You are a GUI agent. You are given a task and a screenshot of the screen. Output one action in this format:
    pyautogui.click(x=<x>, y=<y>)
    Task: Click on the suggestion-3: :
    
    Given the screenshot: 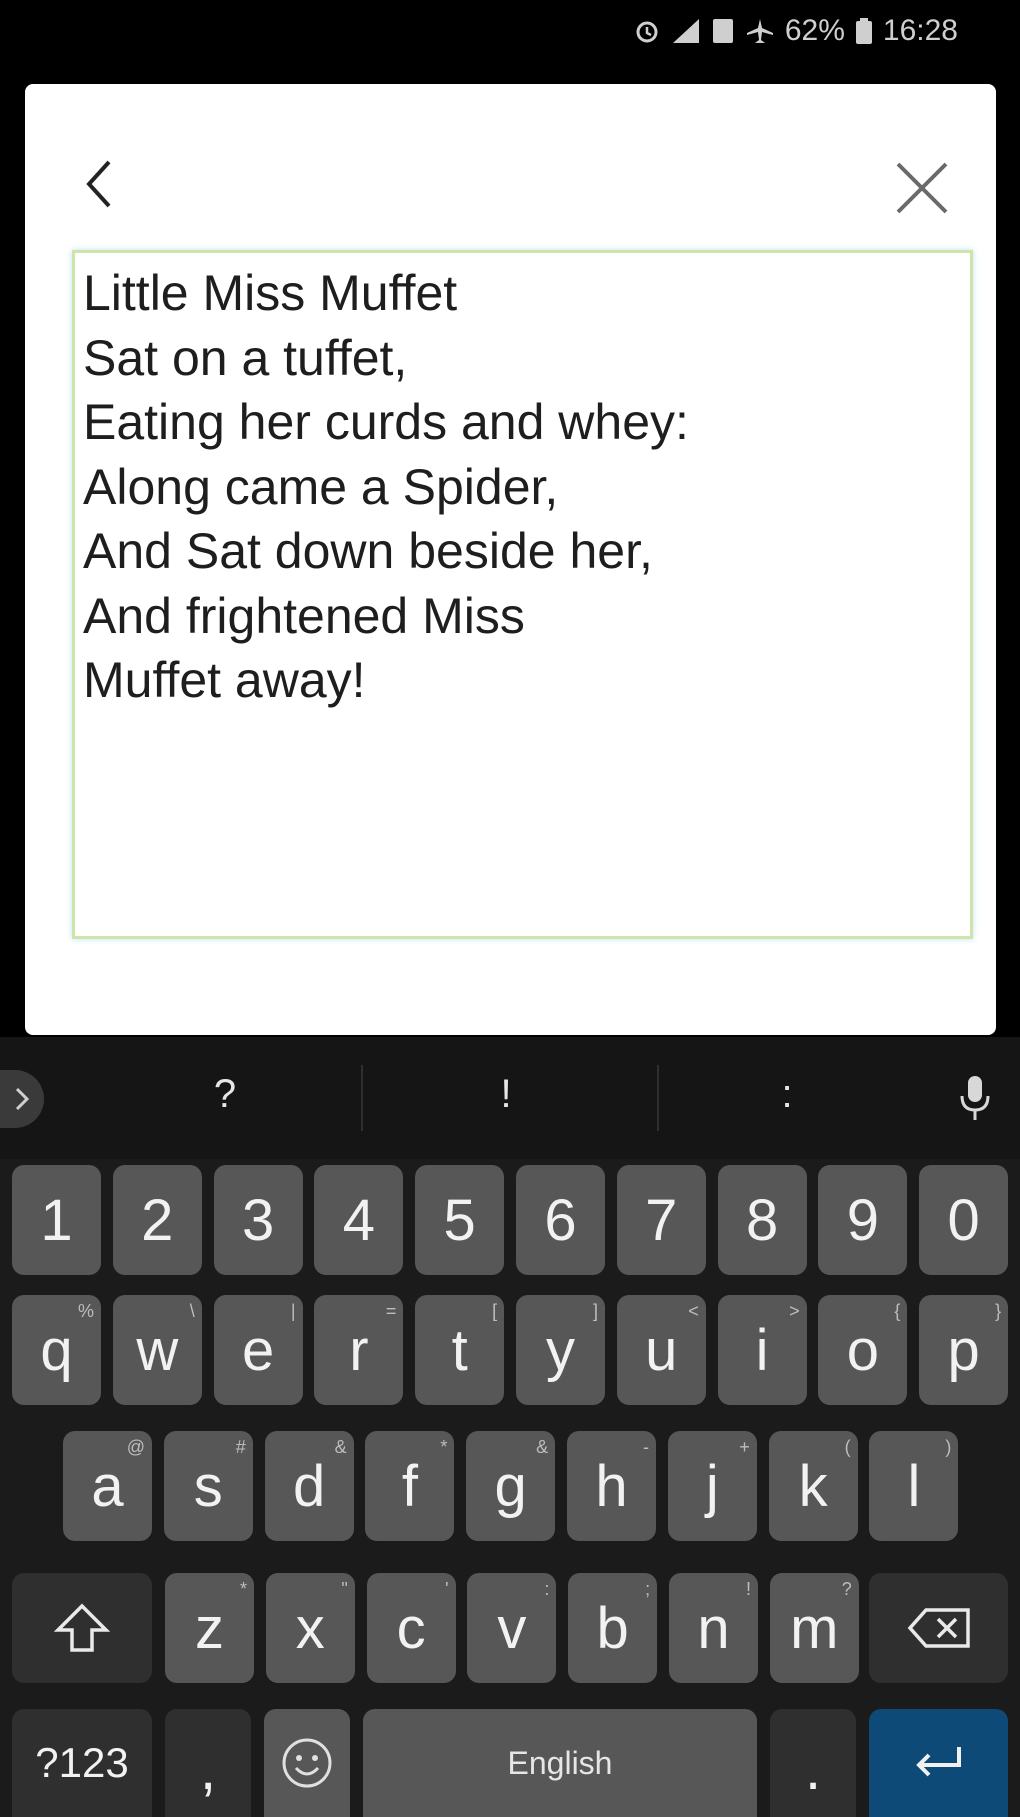 What is the action you would take?
    pyautogui.click(x=787, y=1100)
    